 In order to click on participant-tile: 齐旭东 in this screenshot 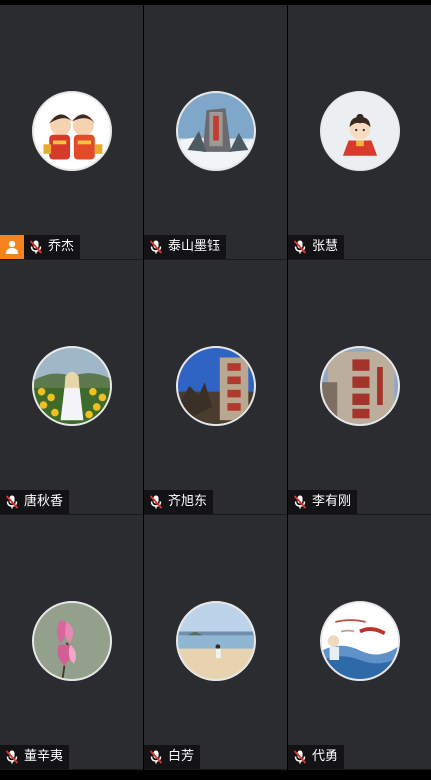, I will do `click(215, 387)`.